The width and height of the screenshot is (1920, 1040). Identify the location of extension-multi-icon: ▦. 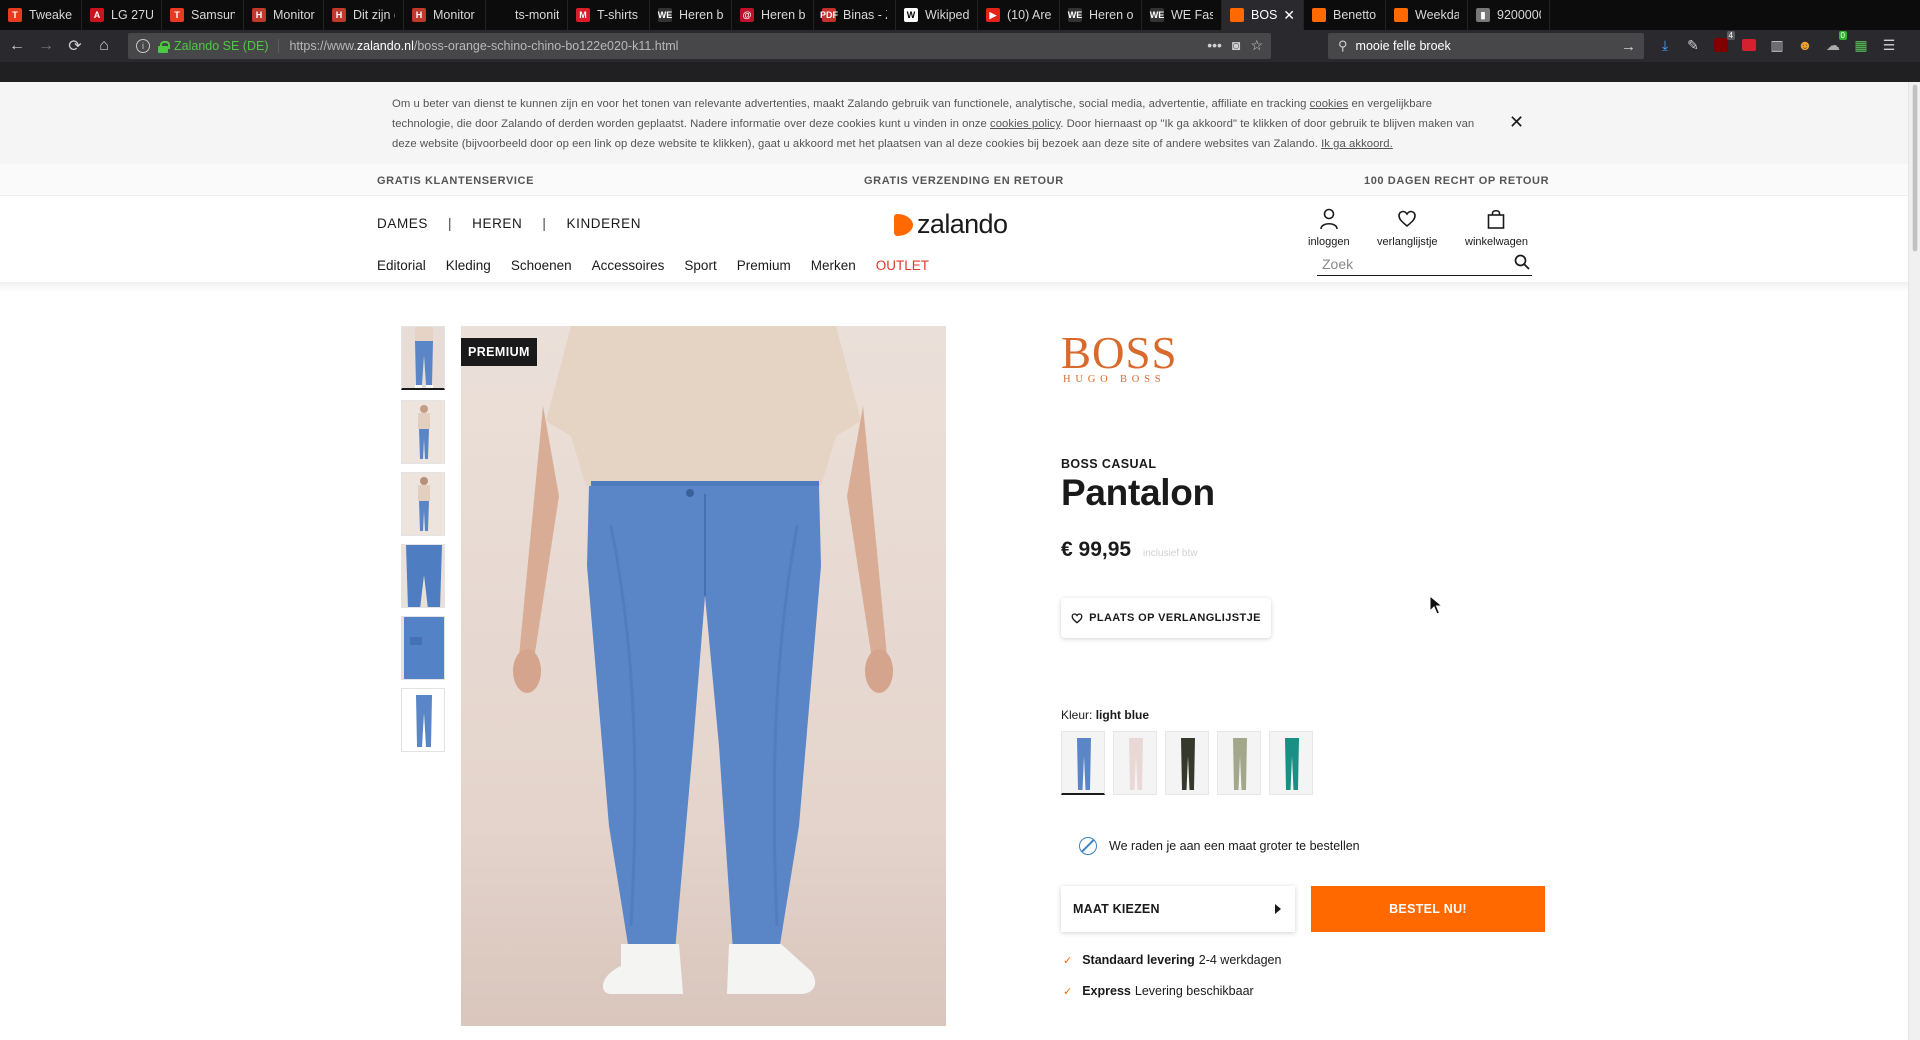
(1861, 45).